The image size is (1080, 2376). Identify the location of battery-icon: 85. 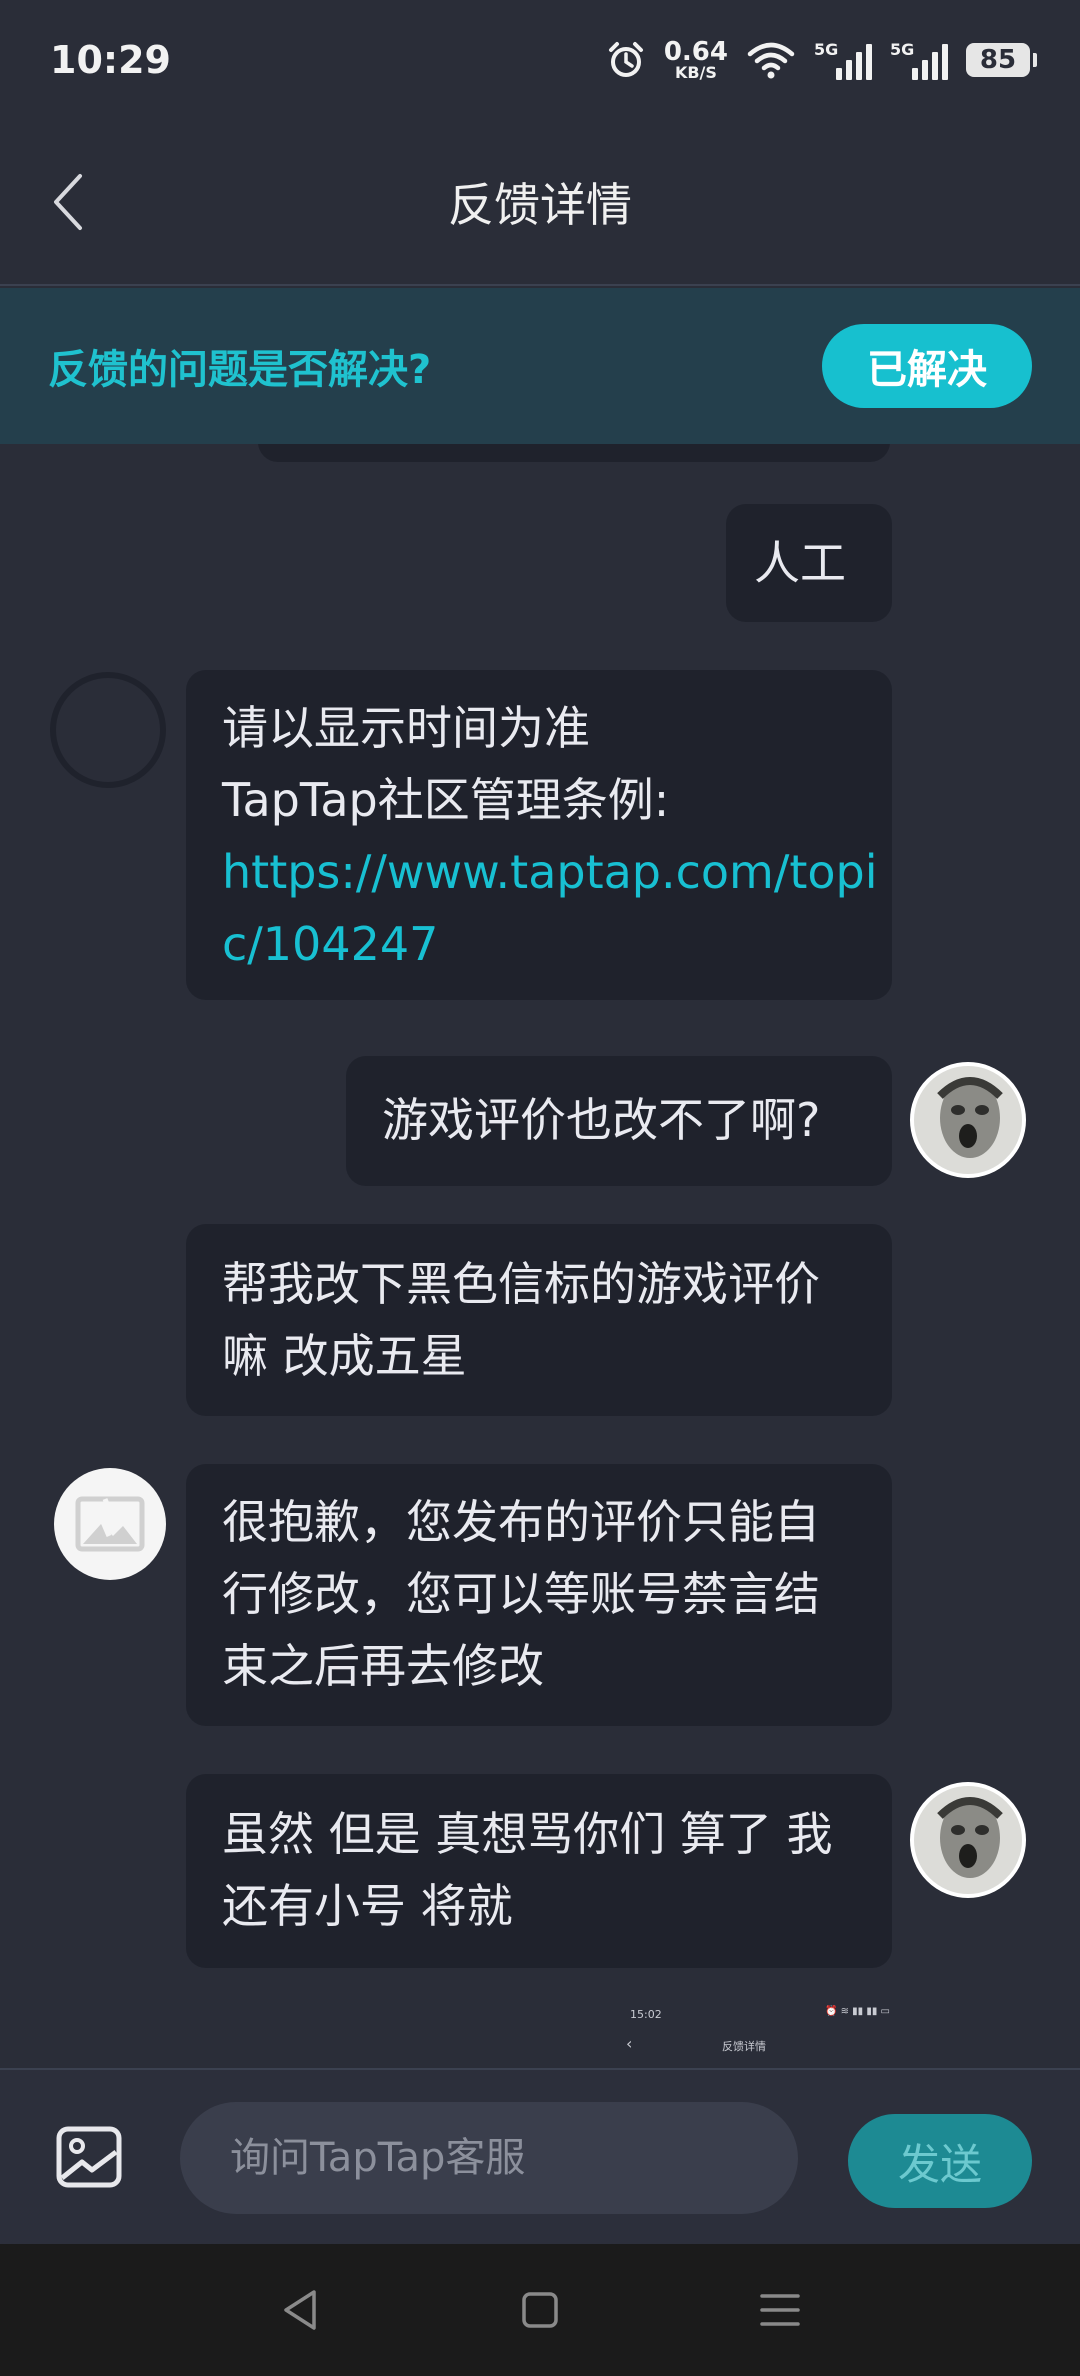
(1001, 60).